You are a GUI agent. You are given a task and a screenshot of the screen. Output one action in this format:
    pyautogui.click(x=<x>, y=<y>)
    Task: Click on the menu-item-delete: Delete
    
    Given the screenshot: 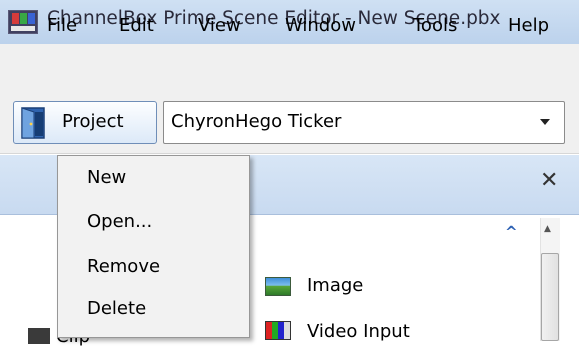 What is the action you would take?
    pyautogui.click(x=116, y=308)
    